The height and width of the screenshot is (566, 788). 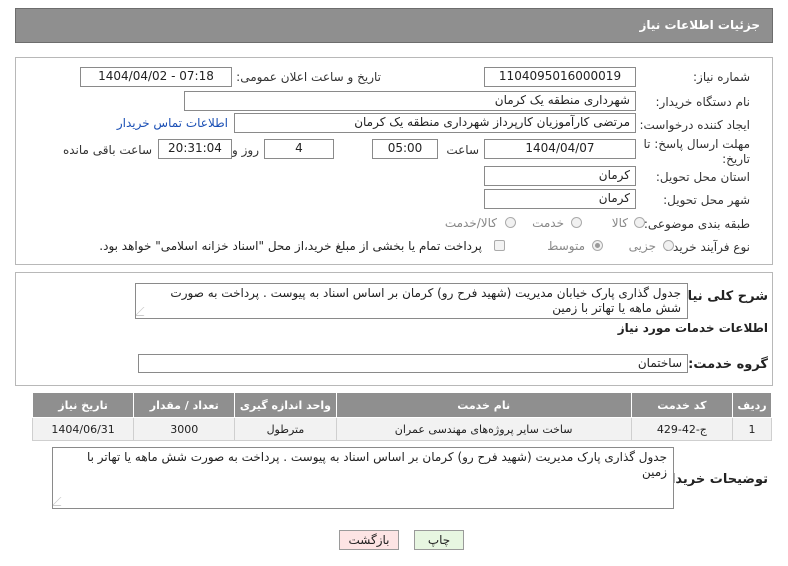 What do you see at coordinates (560, 149) in the screenshot?
I see `deadline-date-field: 1404/04/07` at bounding box center [560, 149].